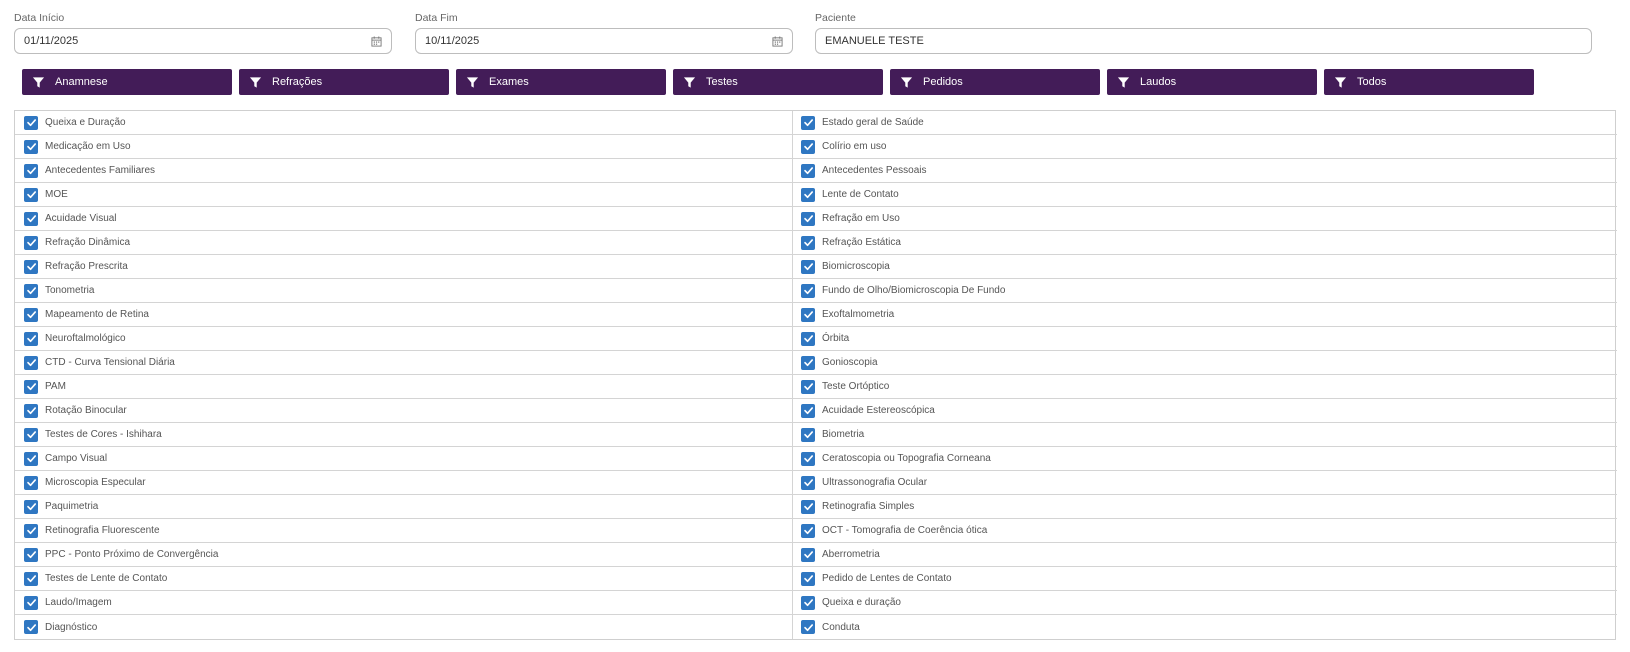 Image resolution: width=1630 pixels, height=652 pixels. Describe the element at coordinates (1204, 627) in the screenshot. I see `checkbox-row: Conduta` at that location.